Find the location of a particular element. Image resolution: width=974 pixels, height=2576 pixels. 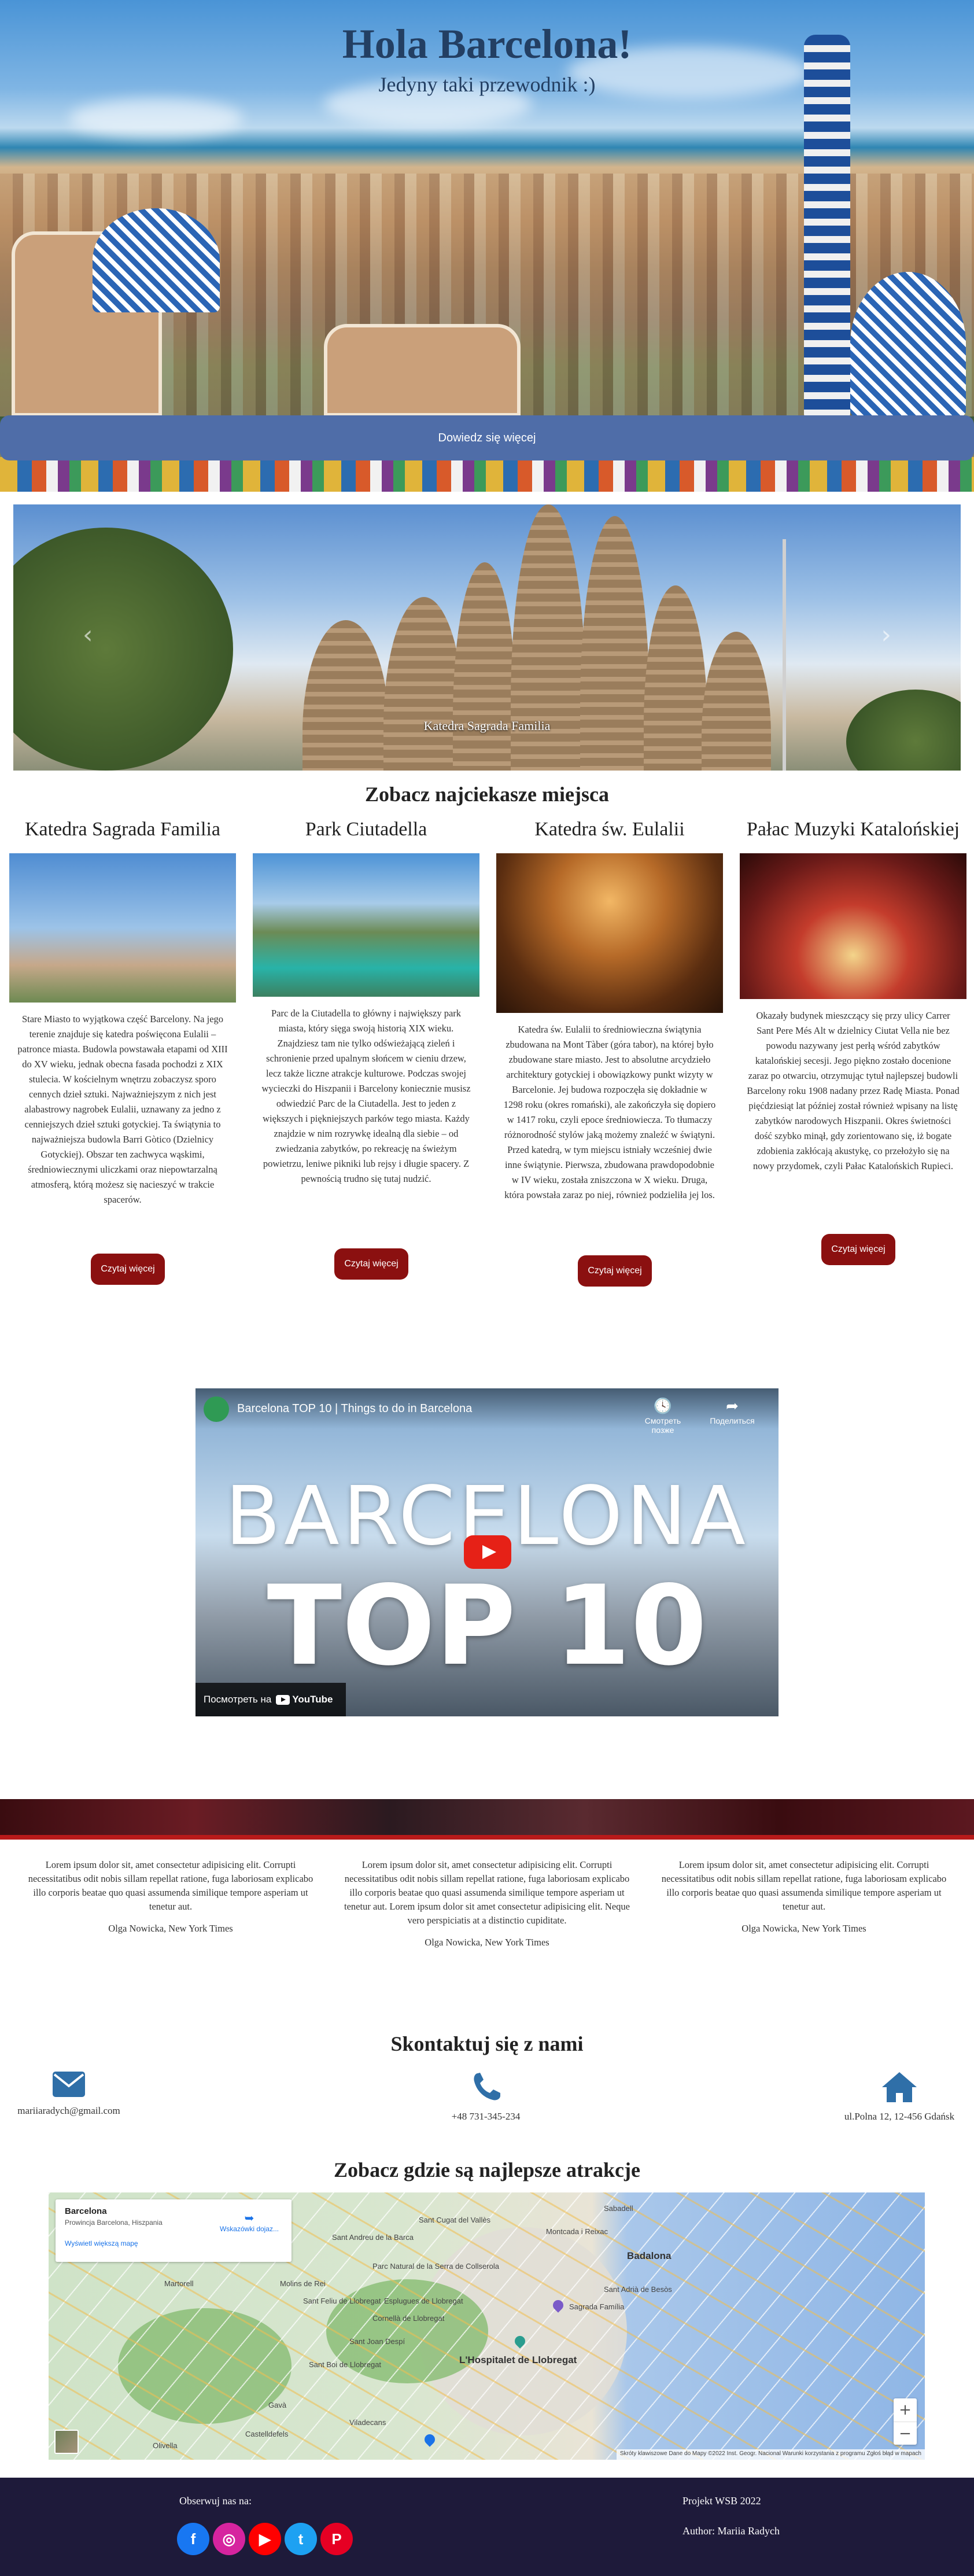

map-label: Esplugues de Llobregat is located at coordinates (424, 2301).